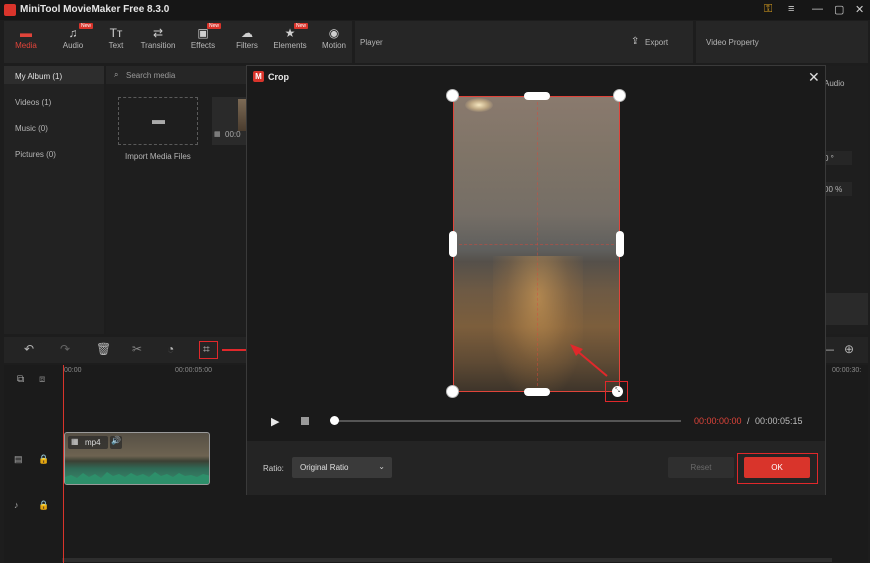 Image resolution: width=870 pixels, height=563 pixels. What do you see at coordinates (589, 360) in the screenshot?
I see `annotation-arrow` at bounding box center [589, 360].